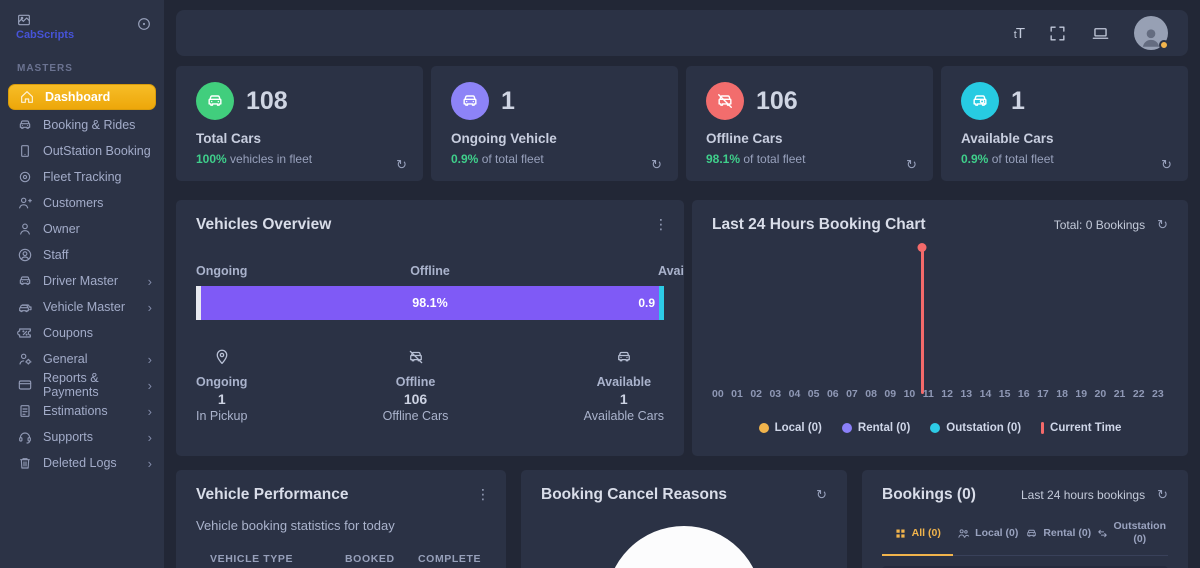 This screenshot has height=568, width=1200. What do you see at coordinates (89, 125) in the screenshot?
I see `sidebar-item-label: Booking & Rides` at bounding box center [89, 125].